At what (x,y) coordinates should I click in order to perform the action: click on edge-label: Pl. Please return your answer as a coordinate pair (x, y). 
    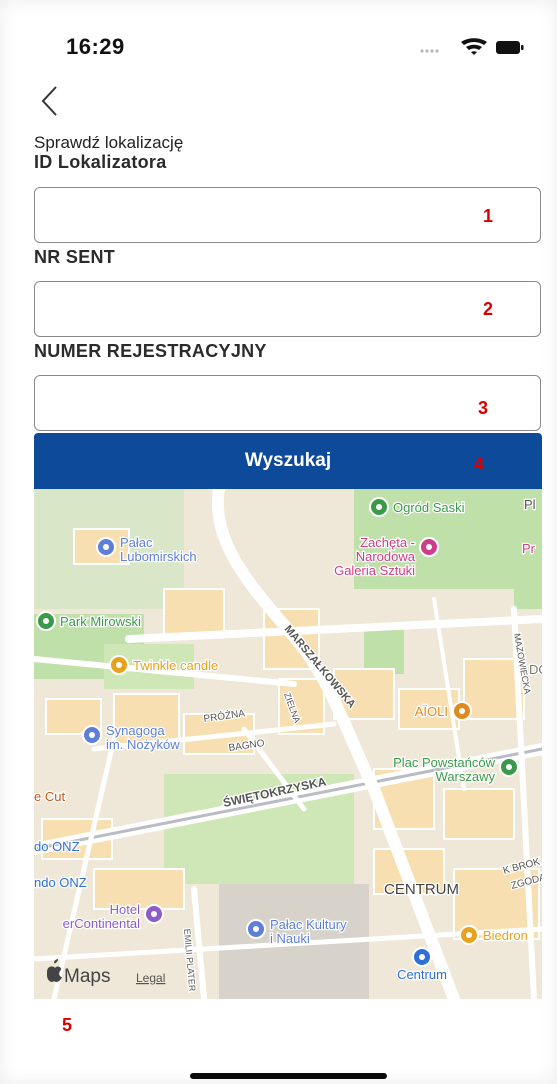
    Looking at the image, I should click on (530, 504).